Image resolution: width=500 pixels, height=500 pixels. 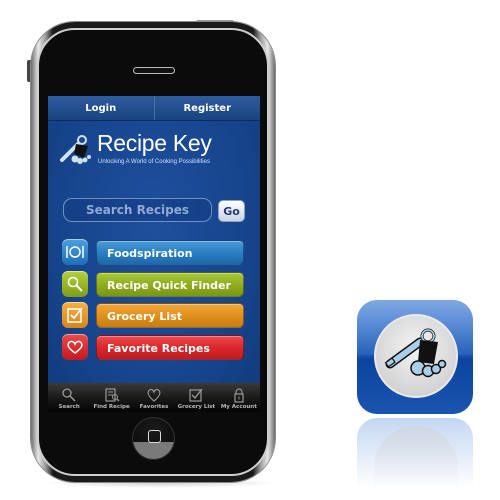 I want to click on search-input, so click(x=137, y=210).